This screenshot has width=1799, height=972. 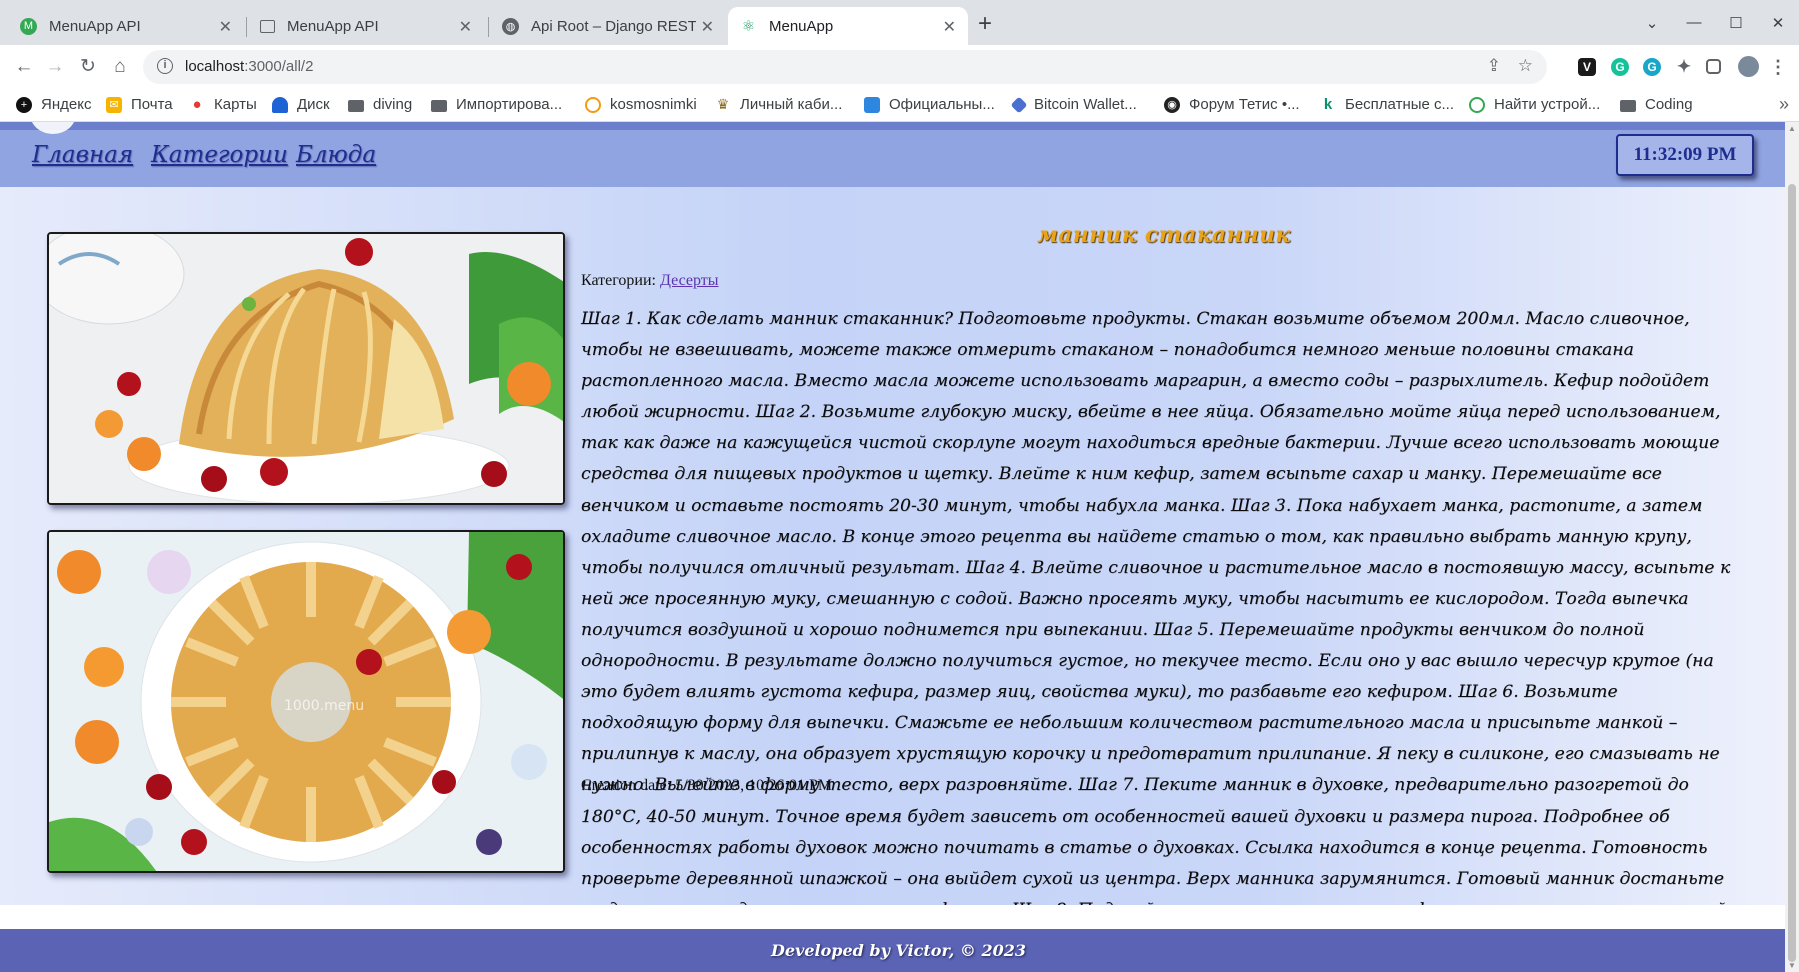 What do you see at coordinates (1328, 104) in the screenshot?
I see `k-icon: k` at bounding box center [1328, 104].